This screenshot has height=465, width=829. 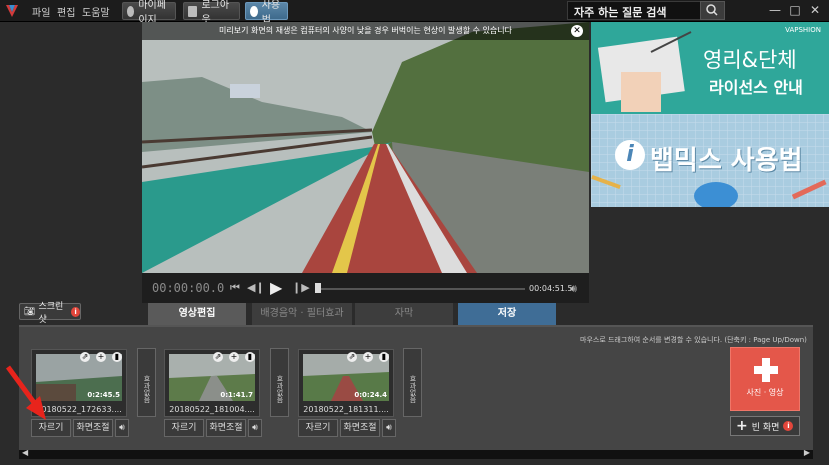 I want to click on screenshot-info-icon: i, so click(x=75, y=311).